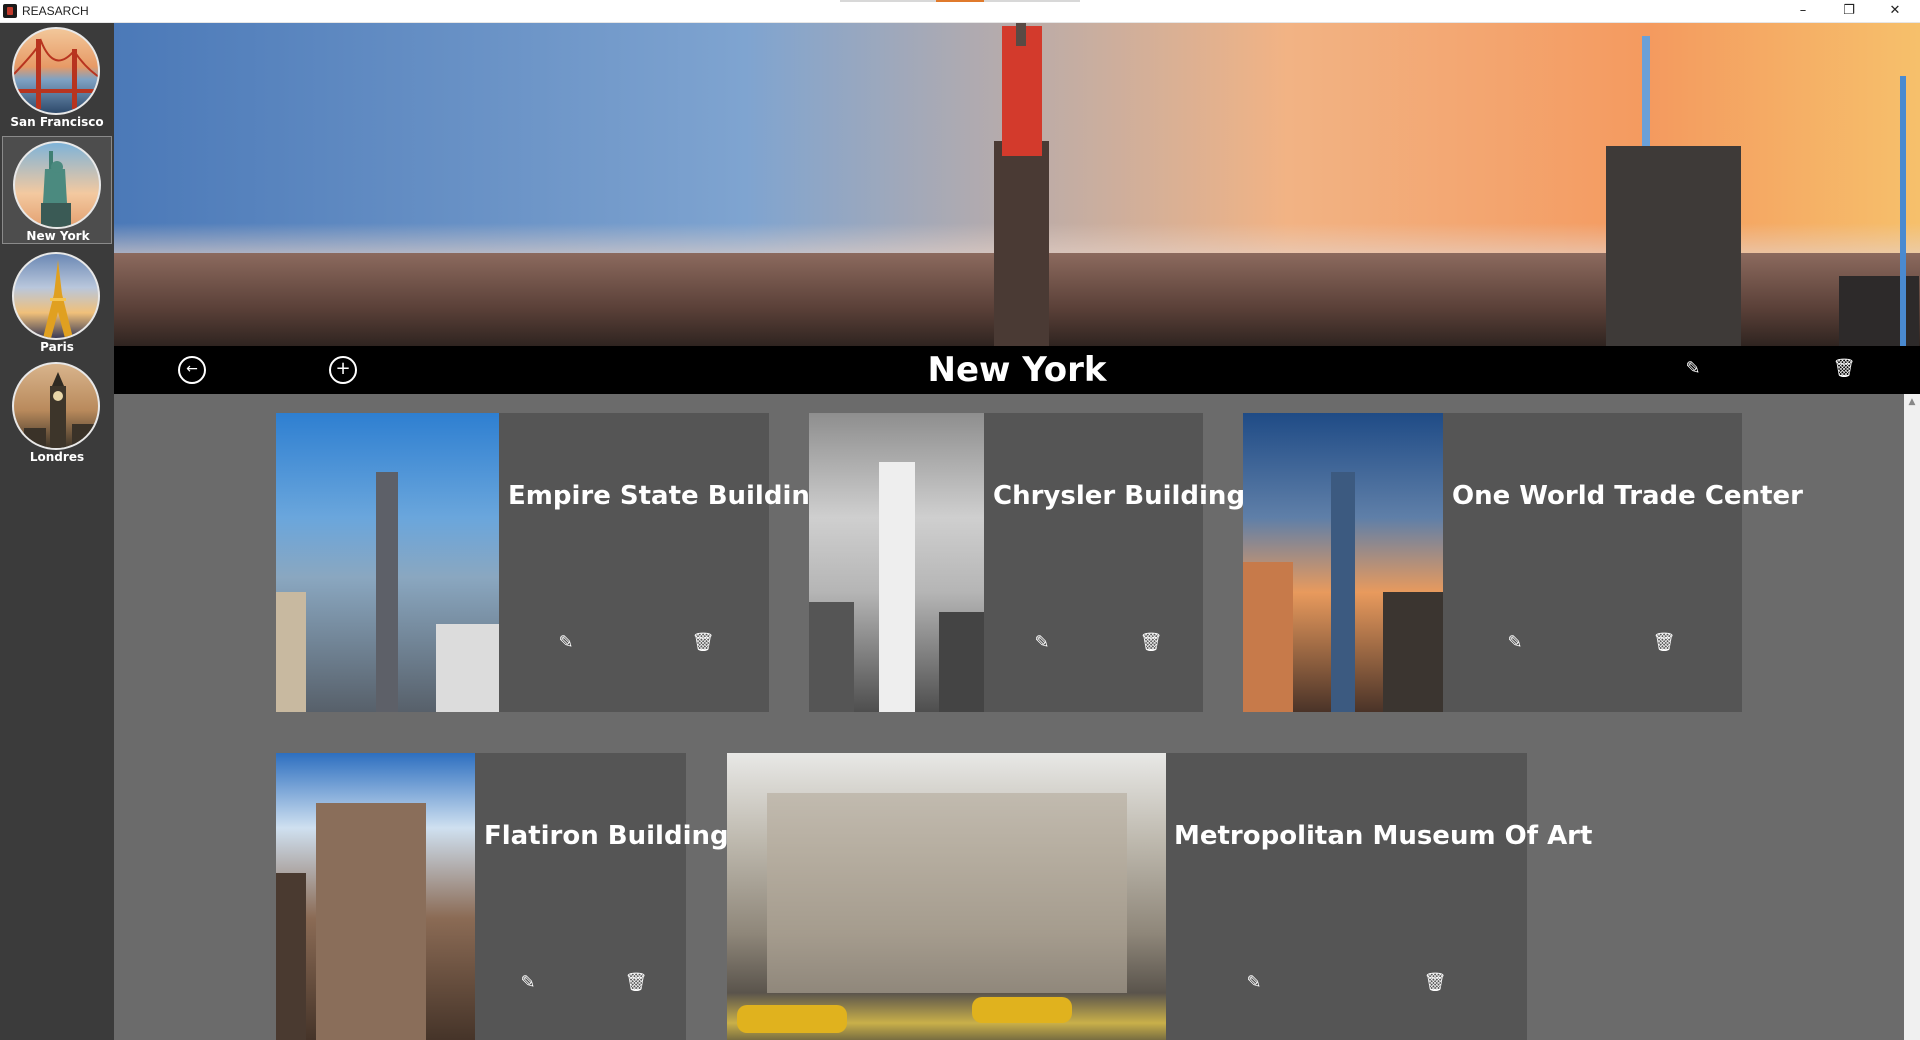  I want to click on restore-button: ❐, so click(1849, 11).